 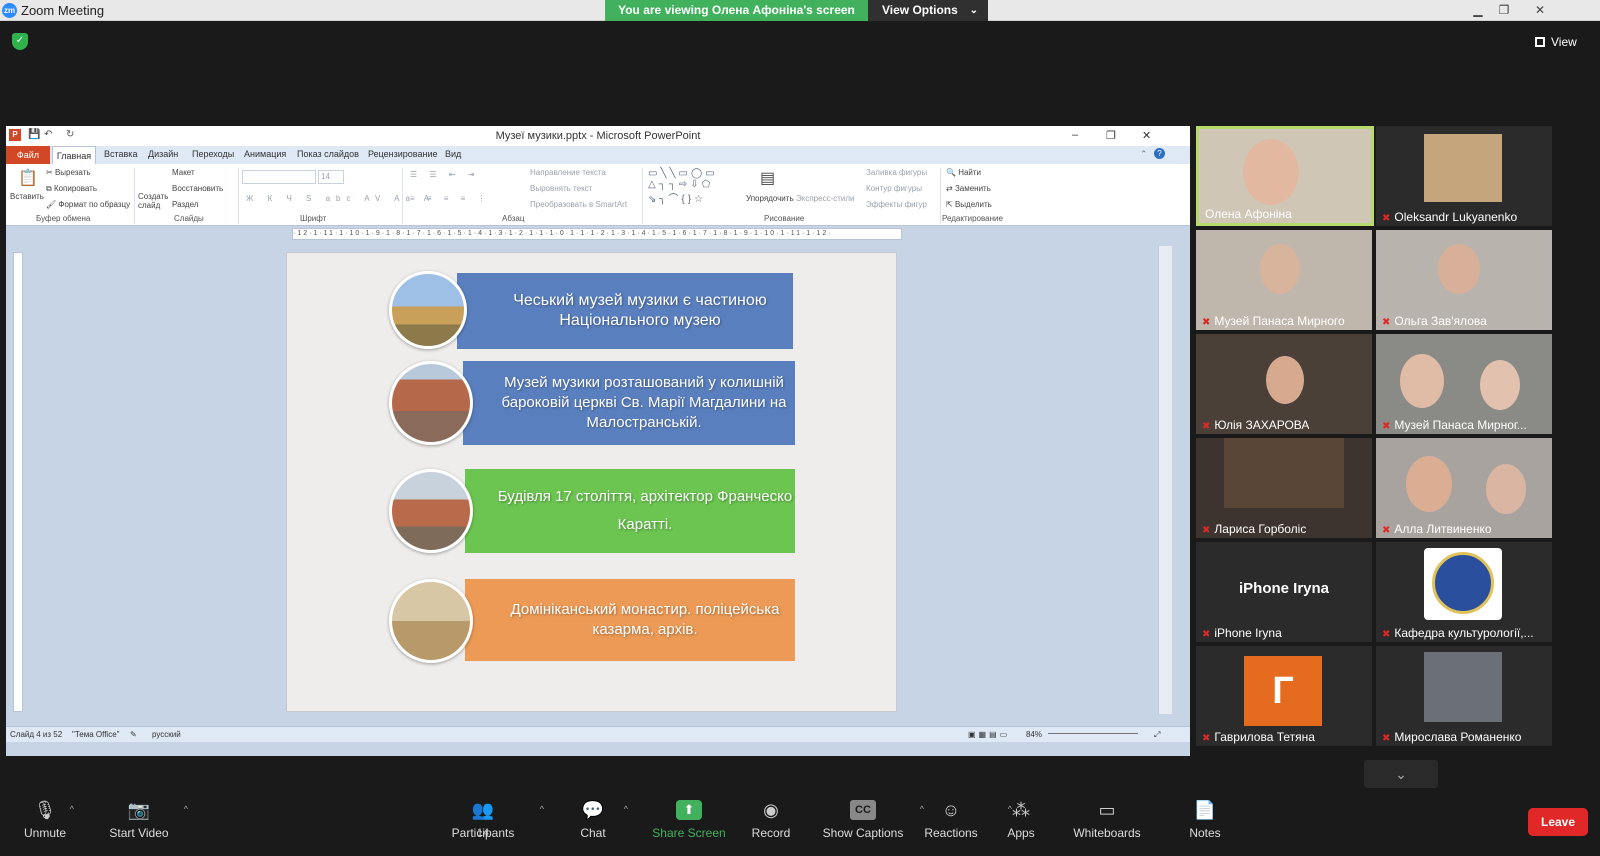 I want to click on replace-button: ⇄ Заменить, so click(x=968, y=188).